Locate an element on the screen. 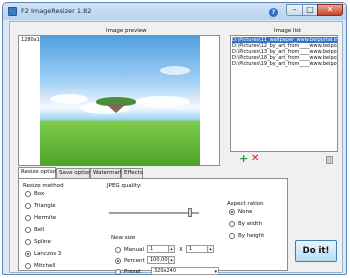  image-list-heading: Image list is located at coordinates (288, 31).